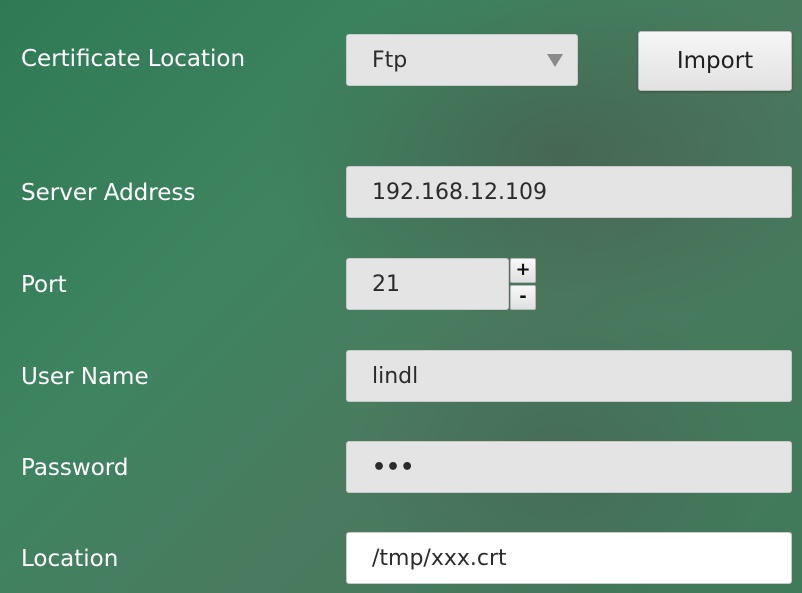 The image size is (802, 593). What do you see at coordinates (462, 60) in the screenshot?
I see `certificate-location-select: Ftp` at bounding box center [462, 60].